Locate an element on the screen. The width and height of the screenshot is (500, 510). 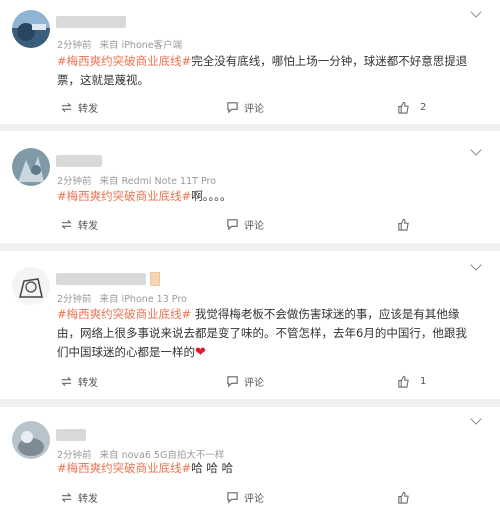
post-body: 哈 哈 哈 is located at coordinates (212, 468).